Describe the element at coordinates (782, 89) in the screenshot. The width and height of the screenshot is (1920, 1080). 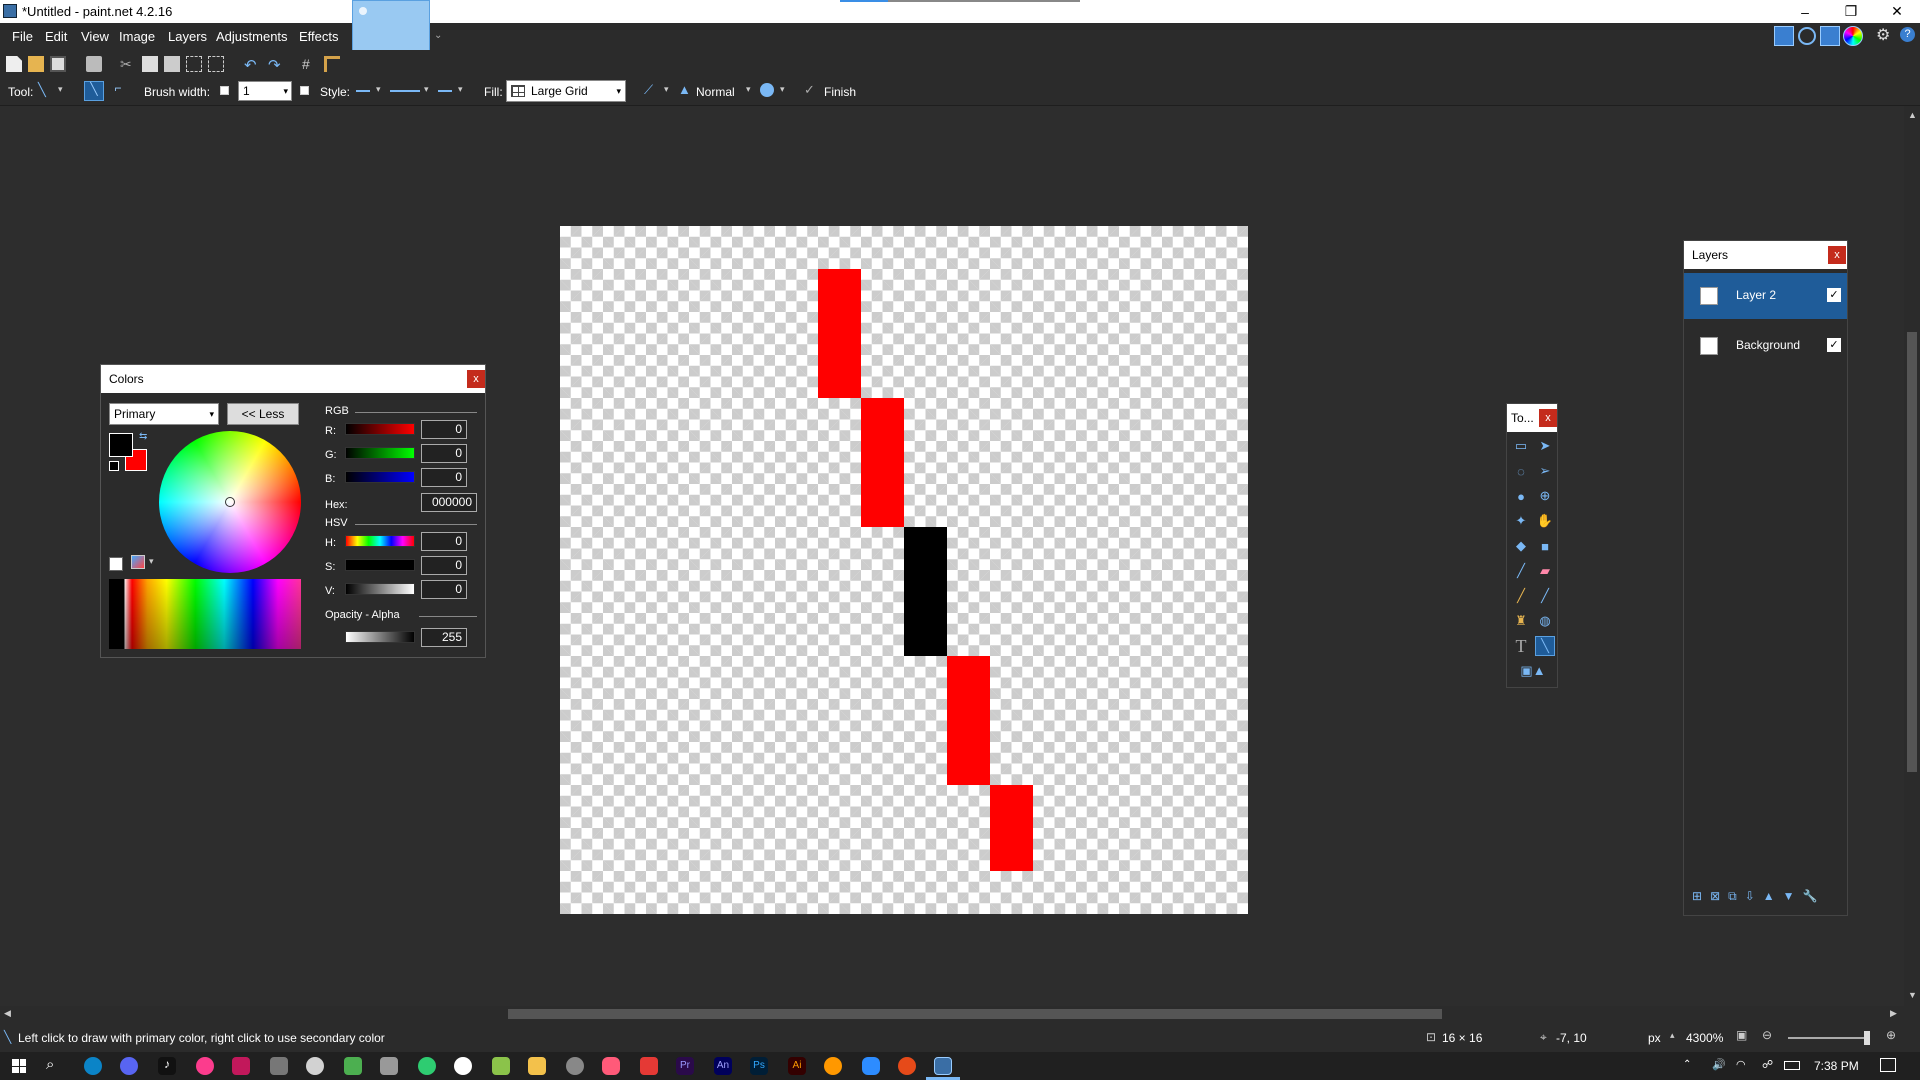
I see `clipping-chevron-icon: ▾` at that location.